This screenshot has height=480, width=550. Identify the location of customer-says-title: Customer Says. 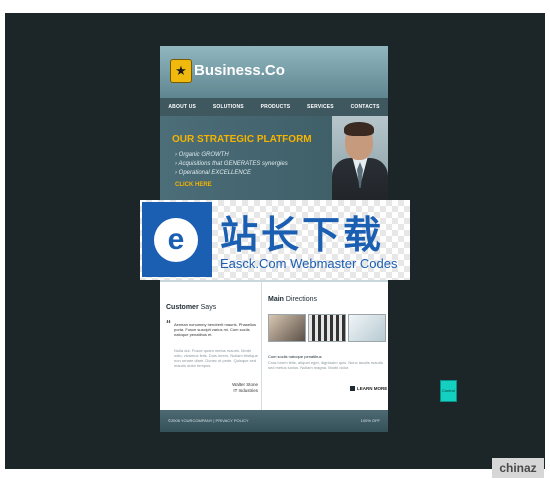
(191, 307).